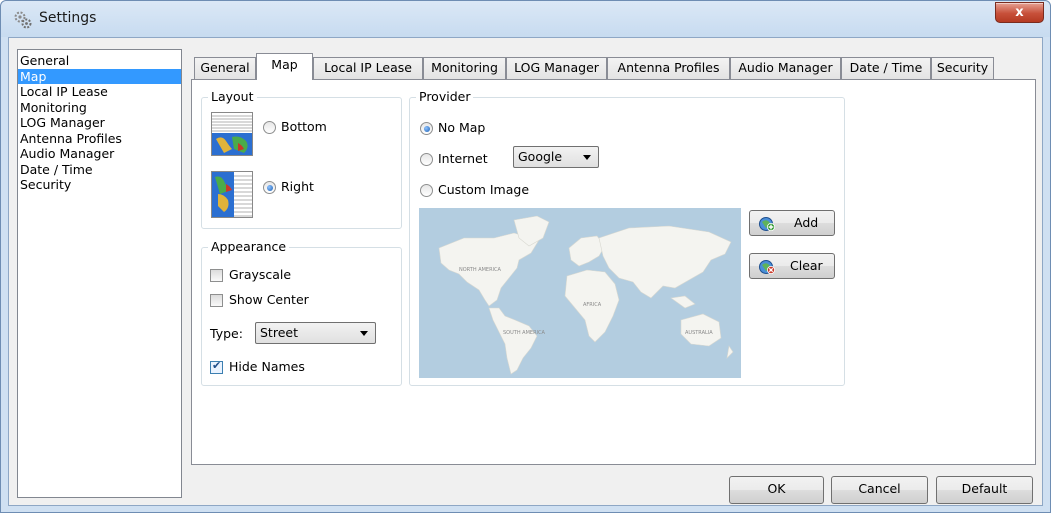 This screenshot has width=1051, height=513. Describe the element at coordinates (225, 68) in the screenshot. I see `tab-general: General` at that location.